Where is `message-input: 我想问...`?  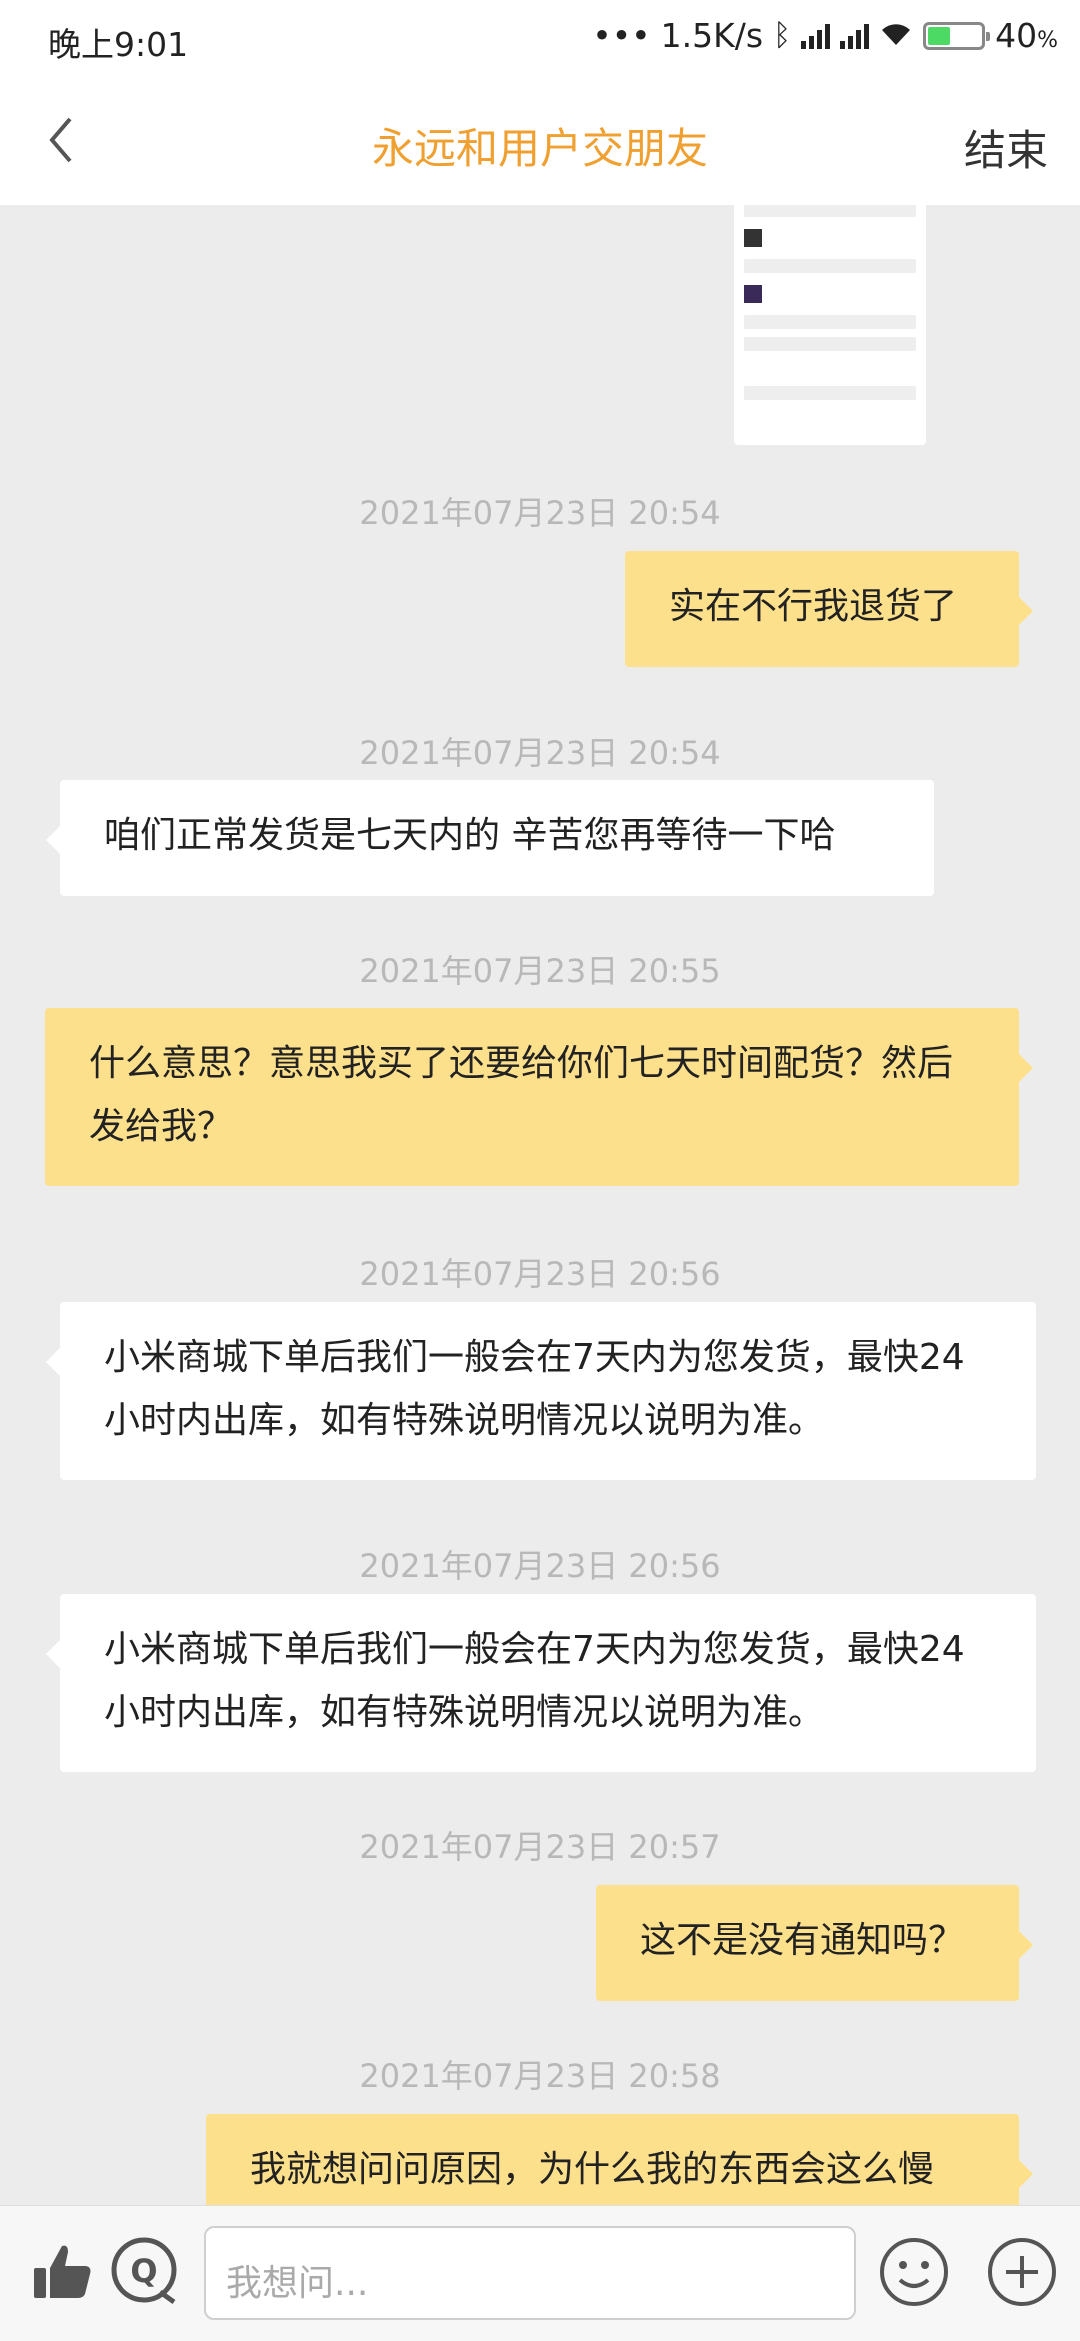
message-input: 我想问... is located at coordinates (530, 2273).